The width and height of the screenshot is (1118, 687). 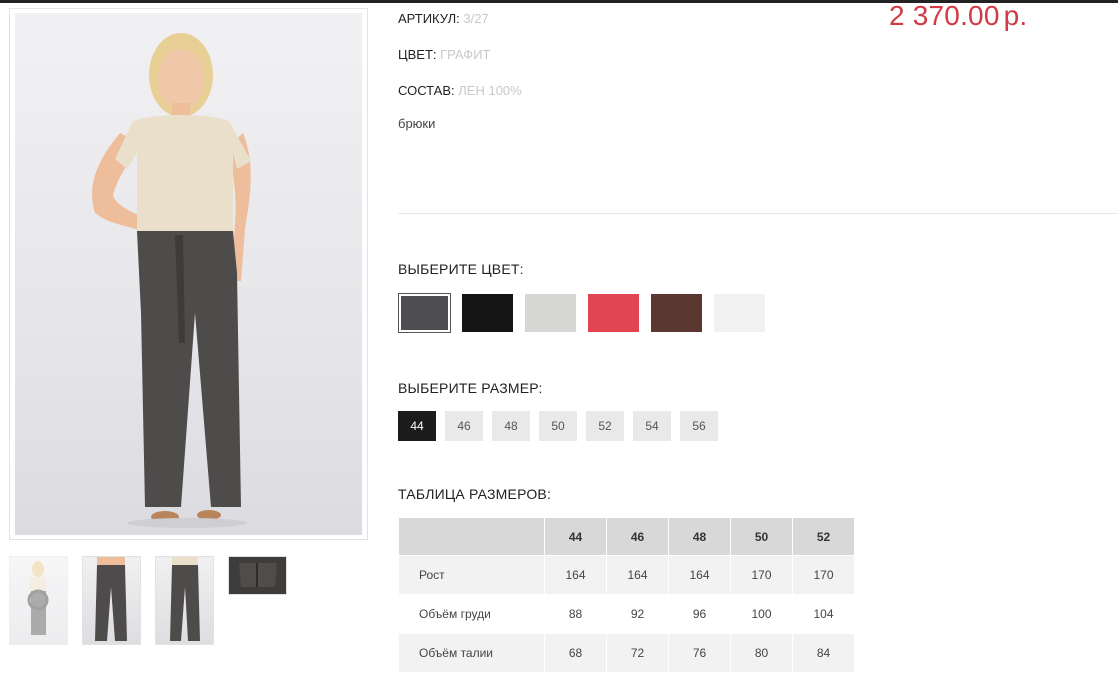 I want to click on table-cell: 100, so click(x=761, y=614).